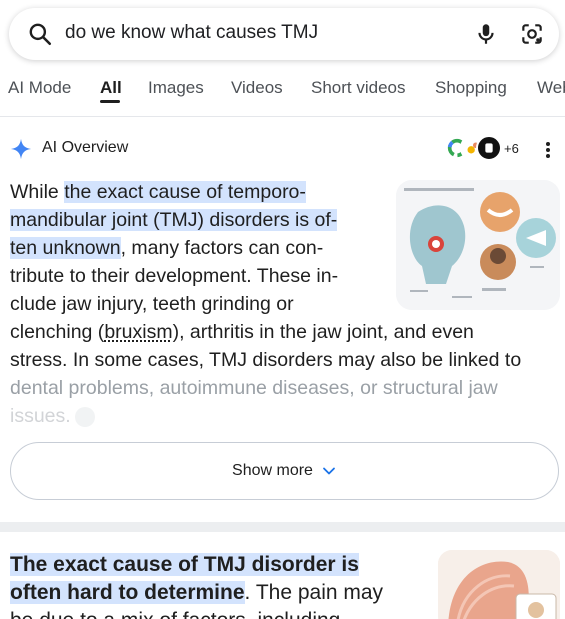 Image resolution: width=565 pixels, height=619 pixels. I want to click on tmj-illustration-graphic, so click(478, 245).